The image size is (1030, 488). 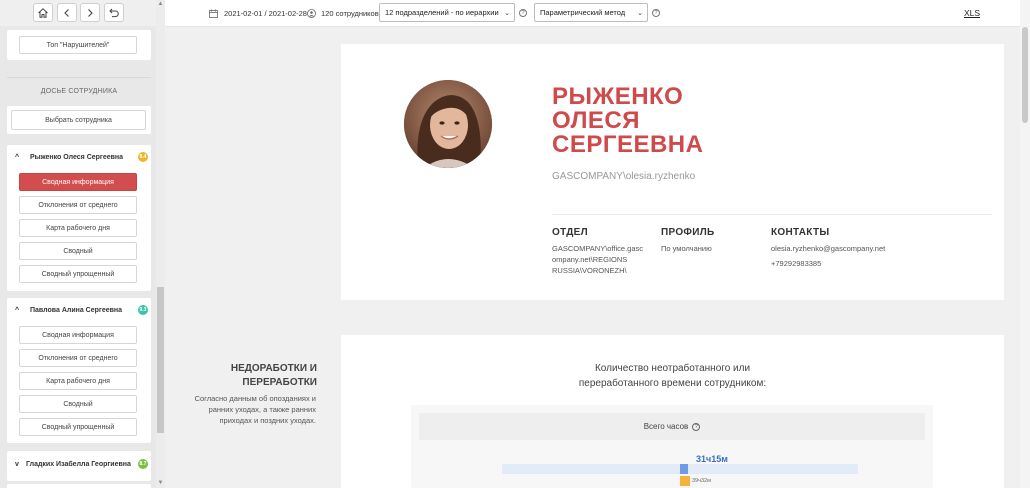 I want to click on employee-header-1: ^ Рыженко Олеся Сергеевна 8.4, so click(x=80, y=157).